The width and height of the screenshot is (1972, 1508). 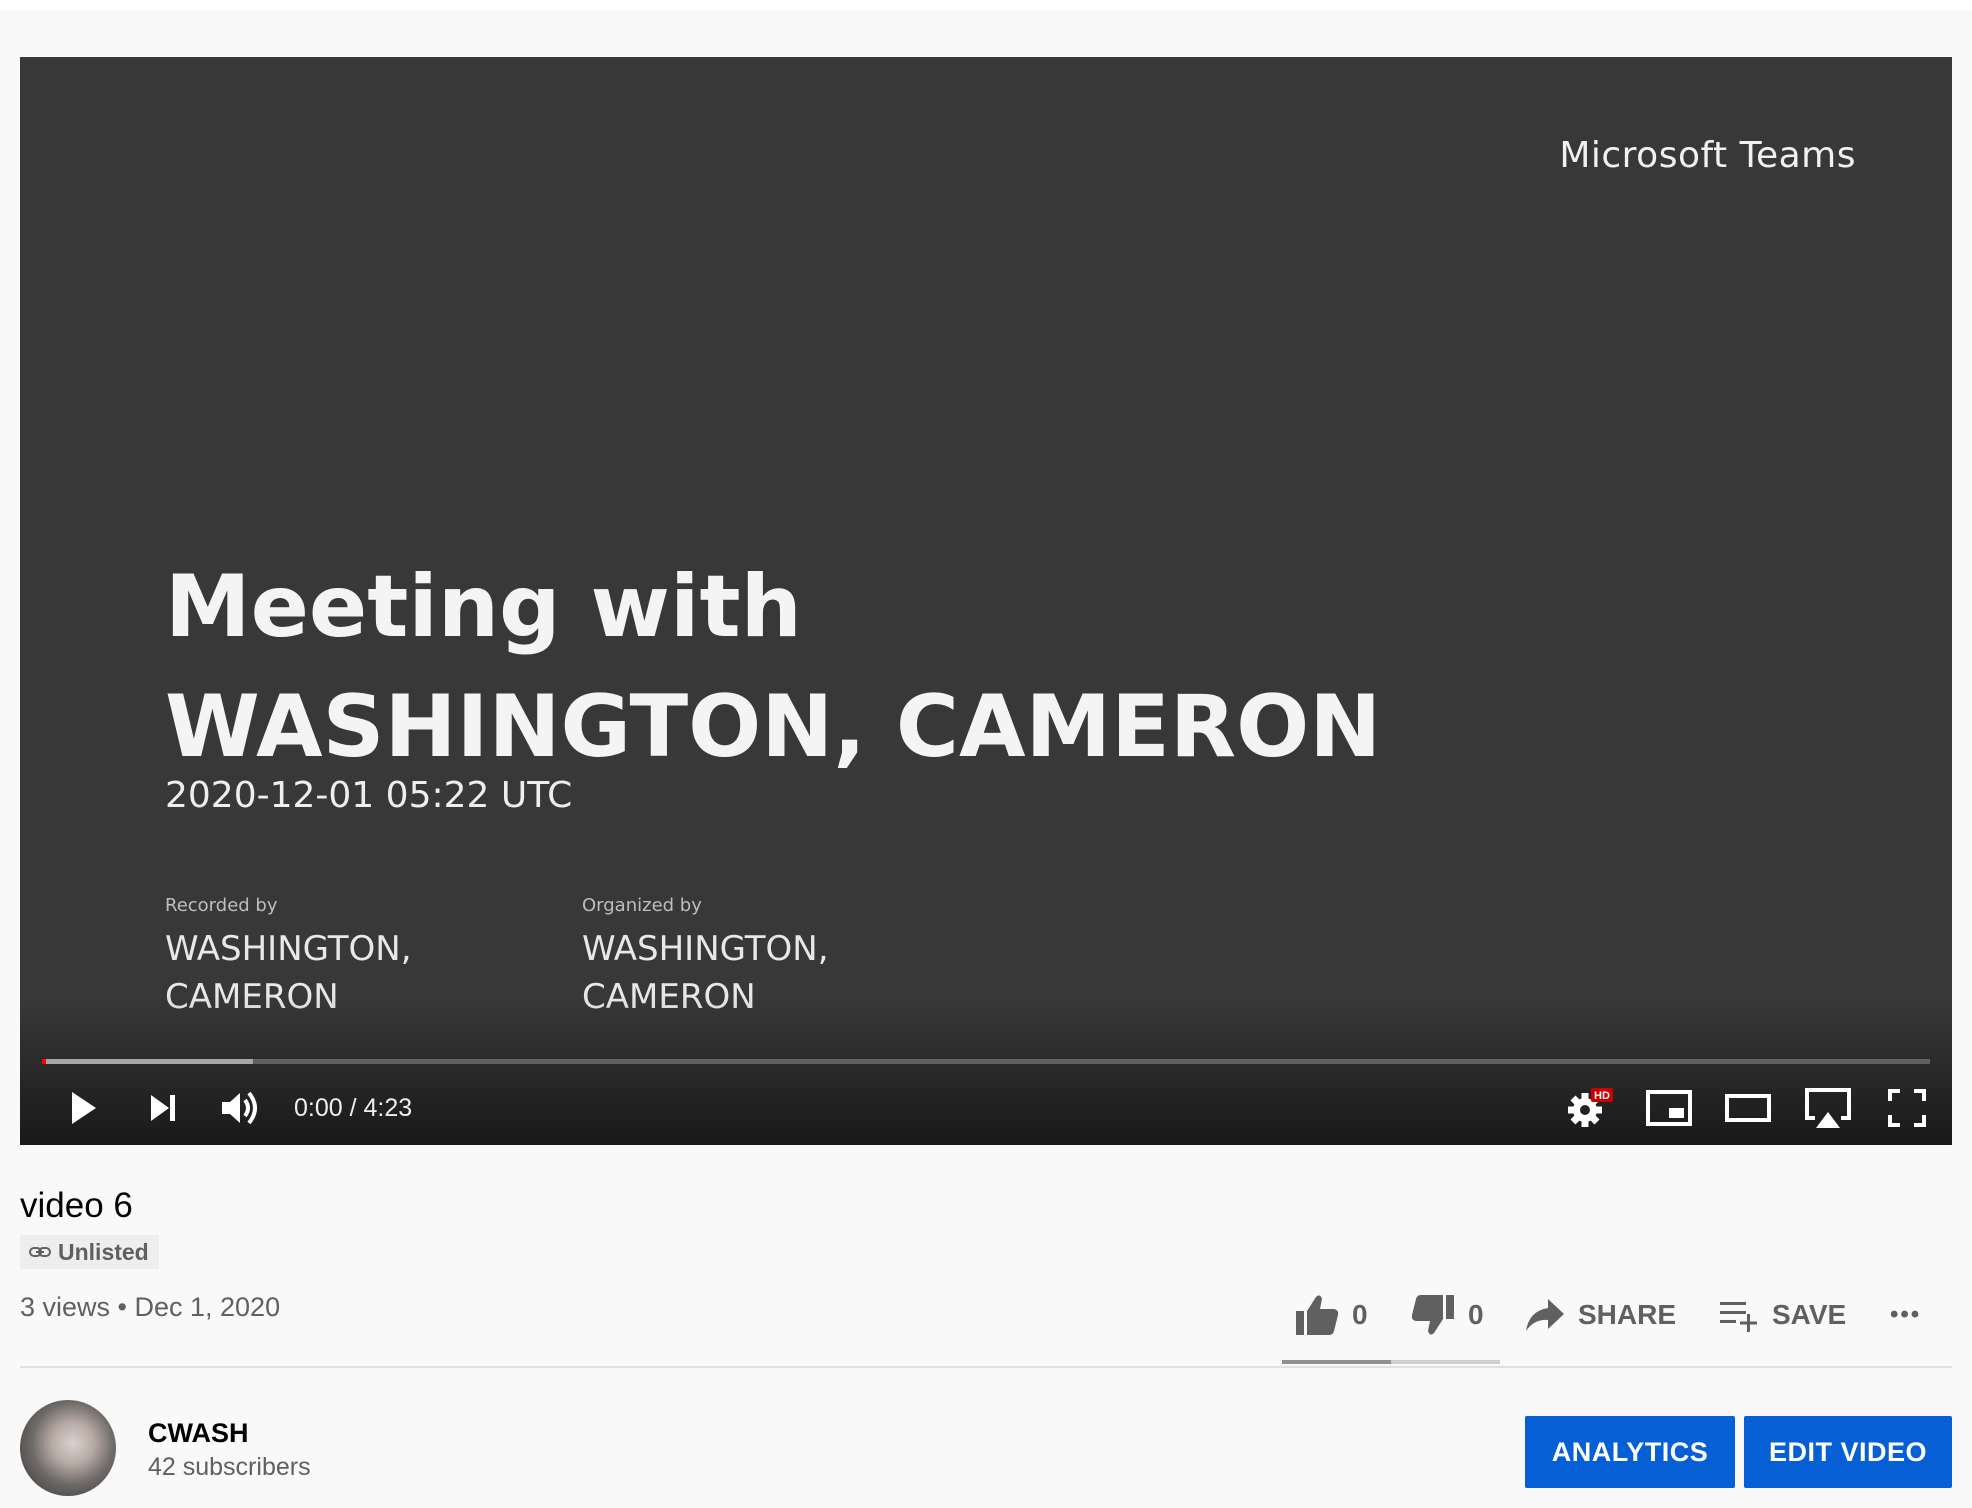 I want to click on next-button, so click(x=163, y=1108).